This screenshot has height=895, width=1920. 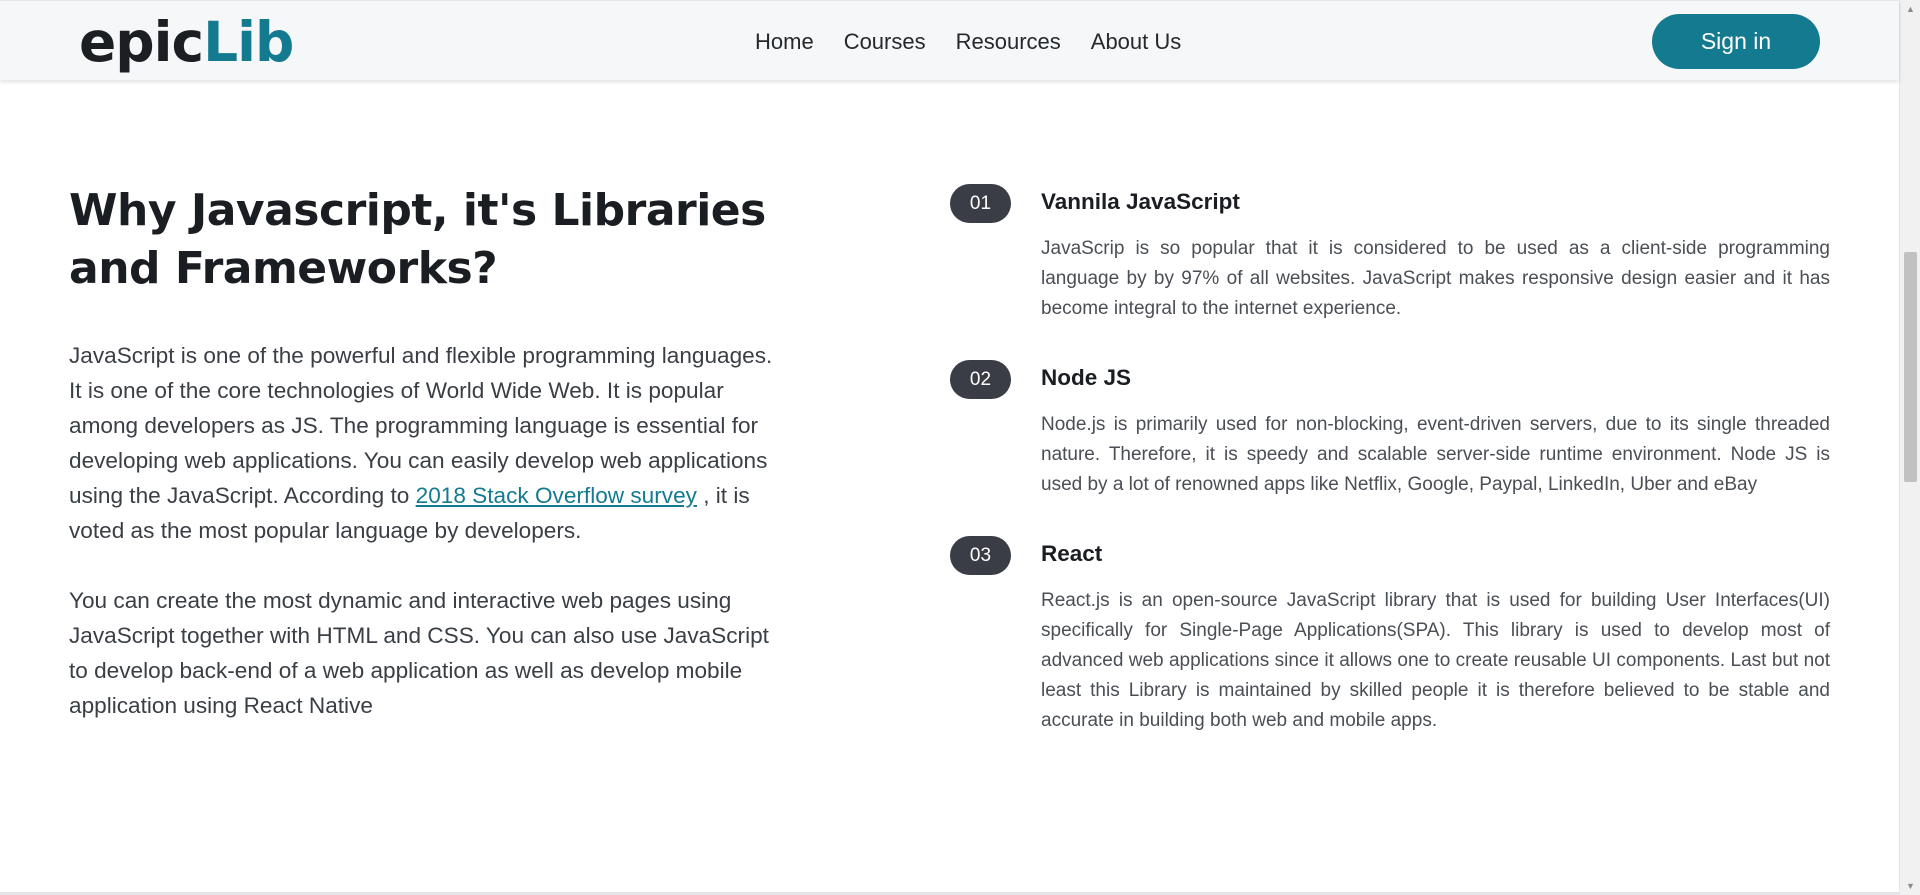 I want to click on feature-number-badge: 01, so click(x=980, y=203).